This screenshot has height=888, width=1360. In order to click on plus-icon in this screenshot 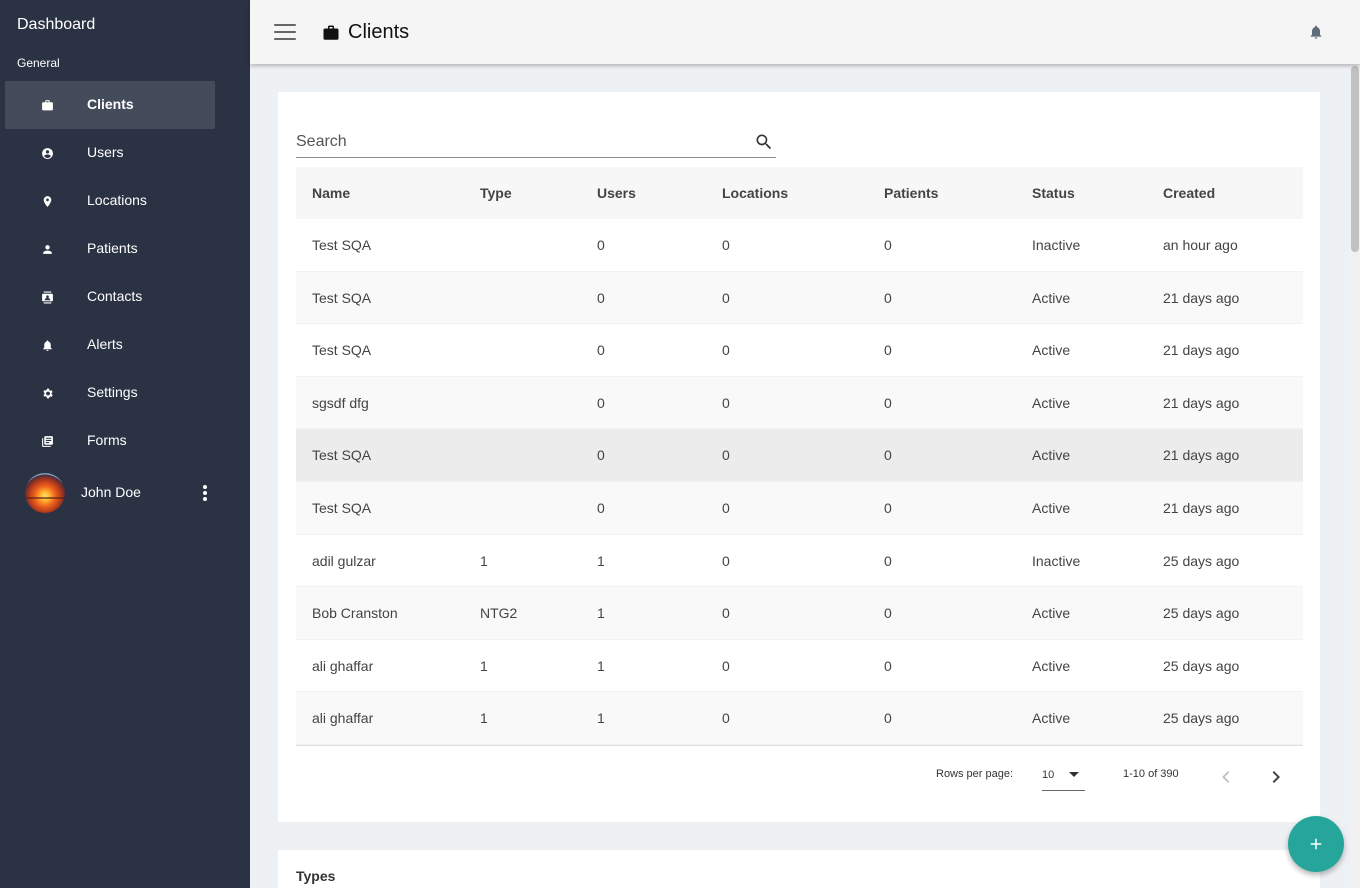, I will do `click(1316, 844)`.